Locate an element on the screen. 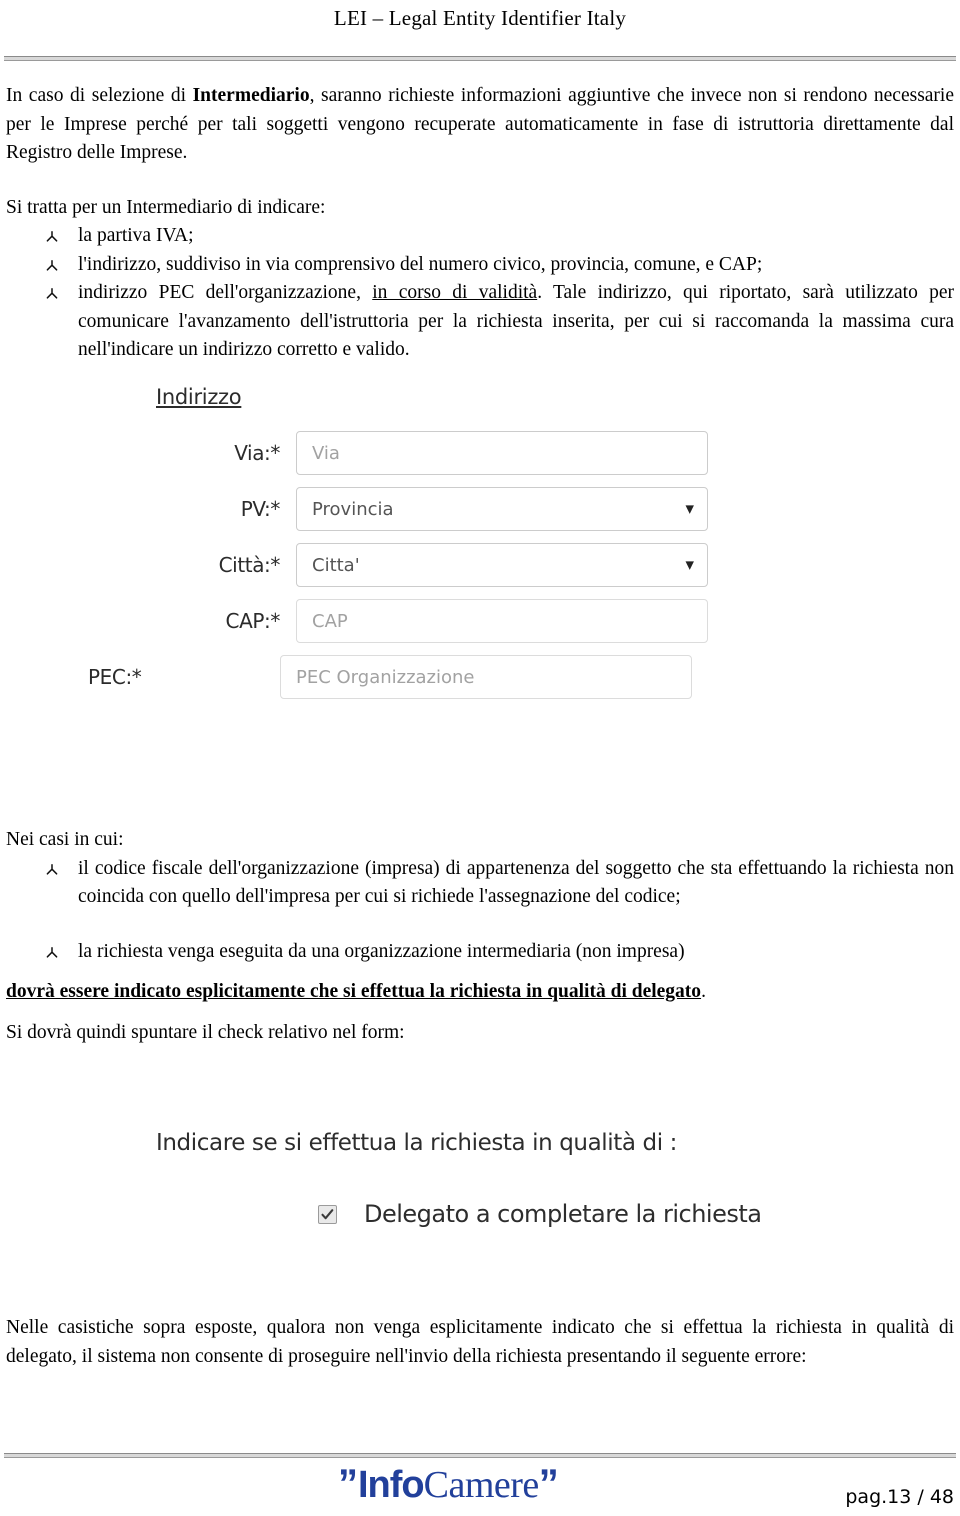  logo-camere-text: Camere is located at coordinates (481, 1485).